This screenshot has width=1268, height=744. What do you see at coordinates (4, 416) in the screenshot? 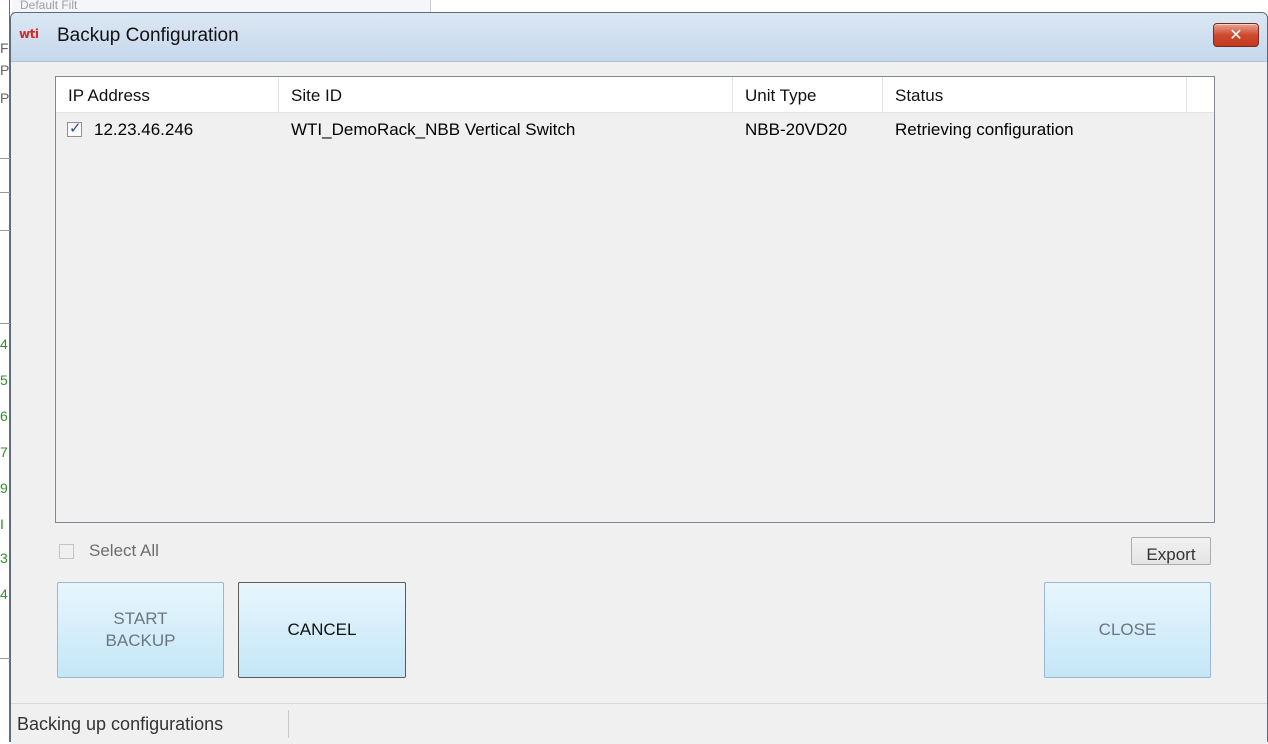
I see `background-glyph: 6` at bounding box center [4, 416].